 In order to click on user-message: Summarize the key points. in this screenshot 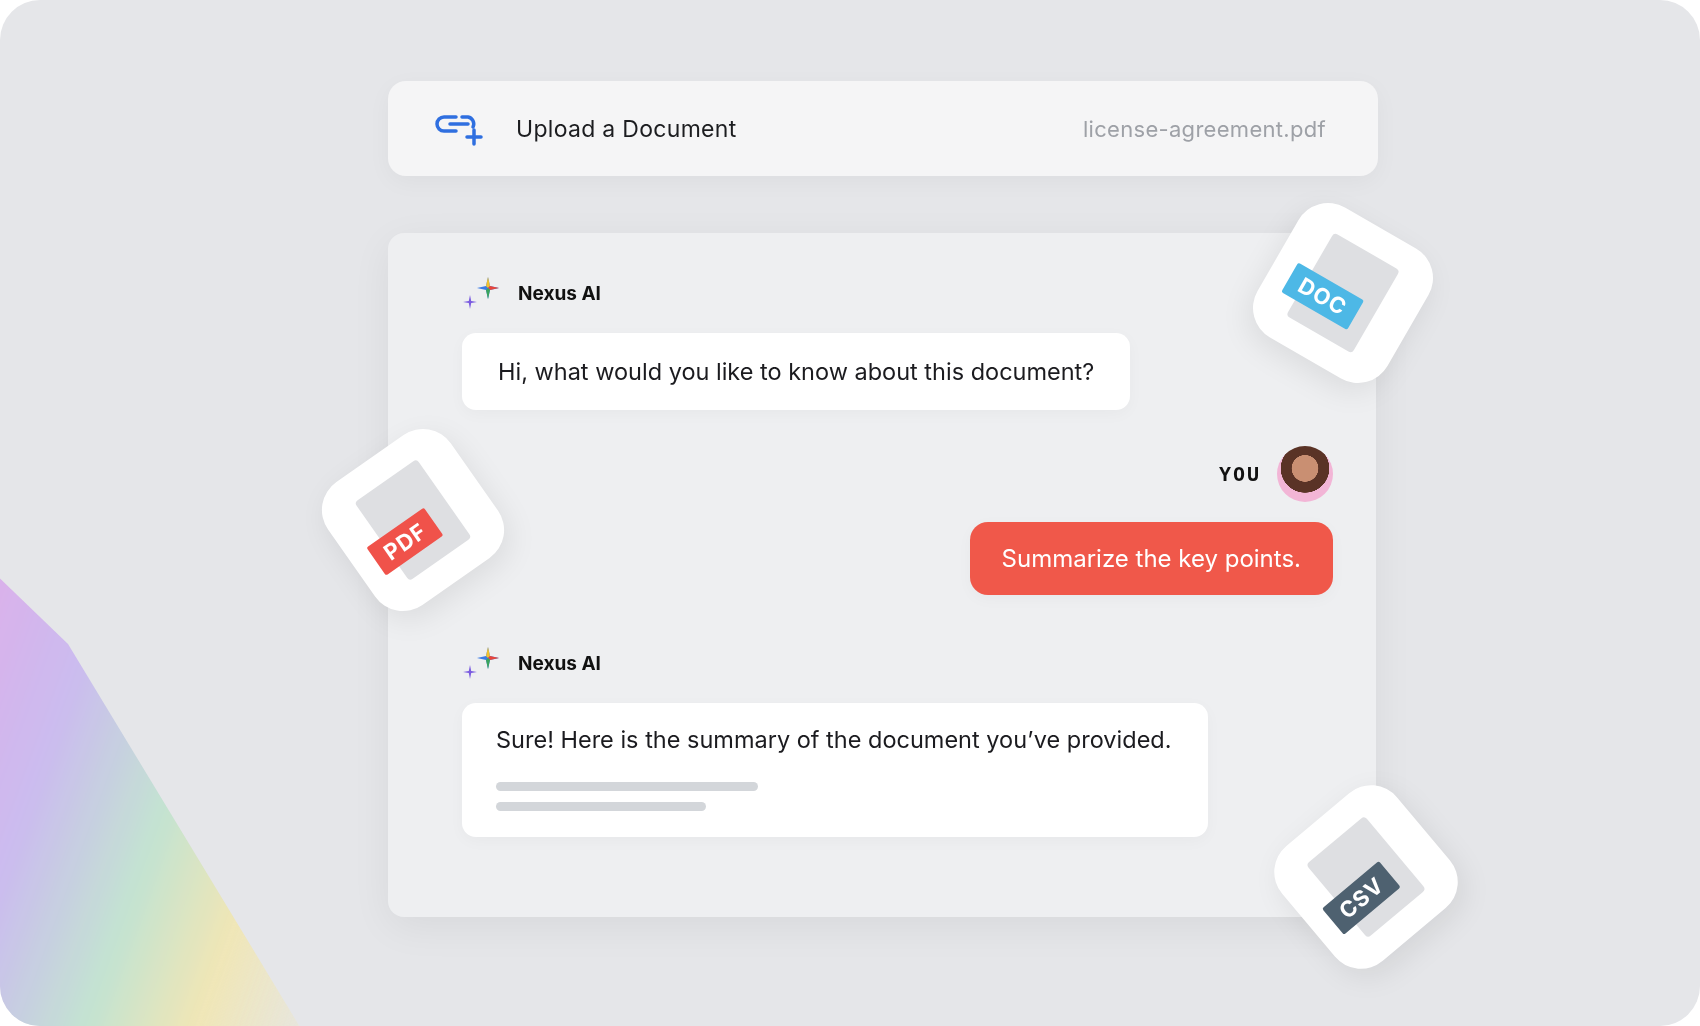, I will do `click(1151, 558)`.